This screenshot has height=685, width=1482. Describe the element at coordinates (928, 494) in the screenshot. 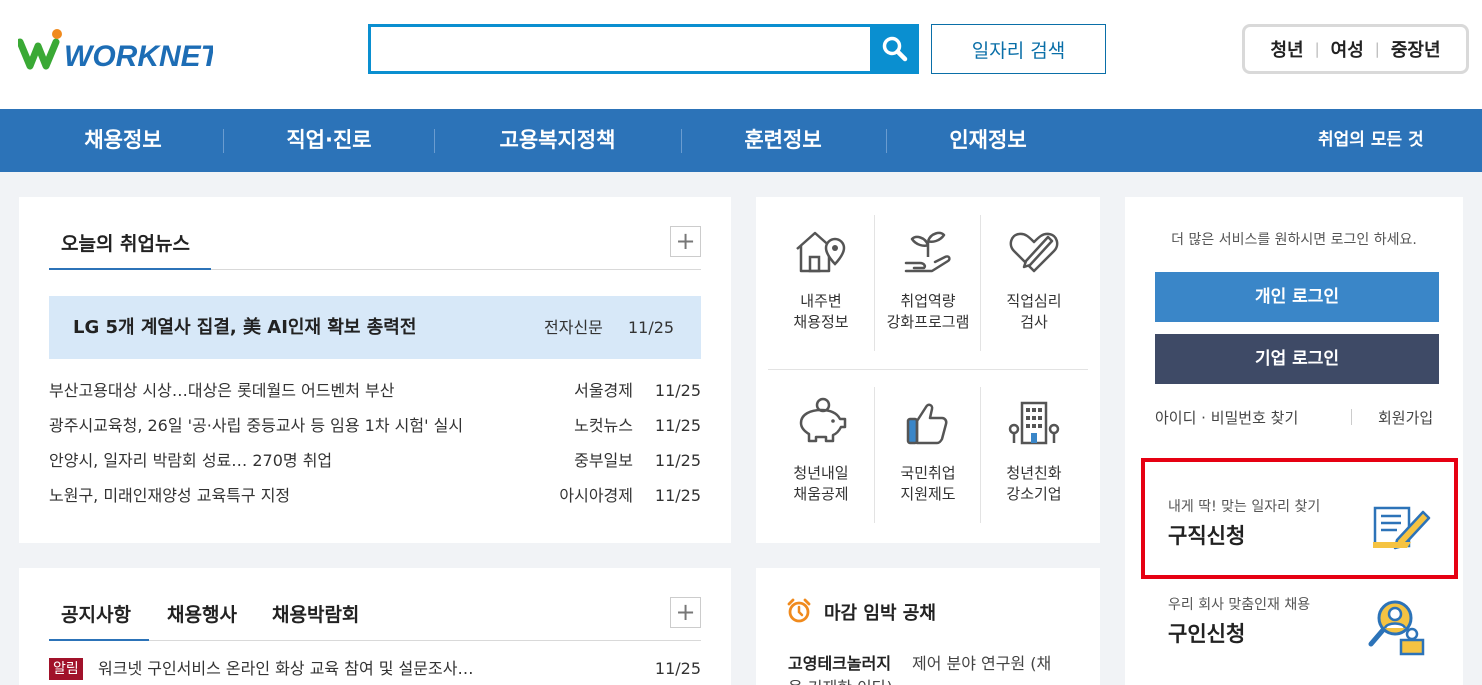

I see `service-label: 지원제도` at that location.